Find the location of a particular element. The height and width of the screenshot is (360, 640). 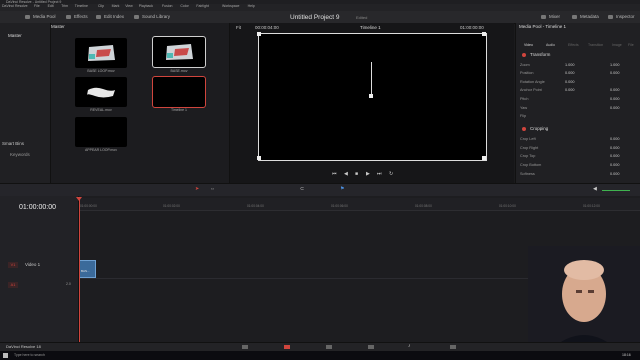

zoom-x: 1.000 is located at coordinates (570, 65).